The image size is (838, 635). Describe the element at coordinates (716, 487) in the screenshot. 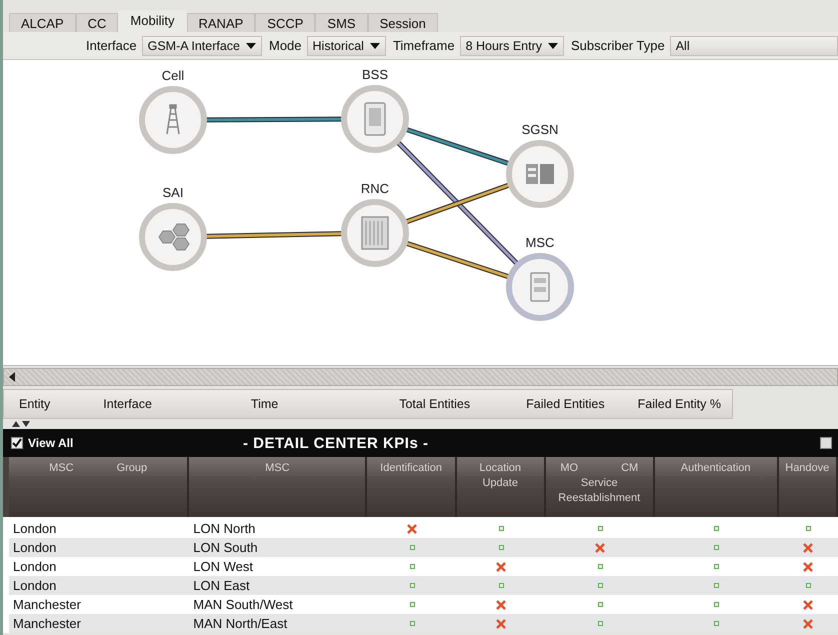

I see `column-header: Authentication` at that location.